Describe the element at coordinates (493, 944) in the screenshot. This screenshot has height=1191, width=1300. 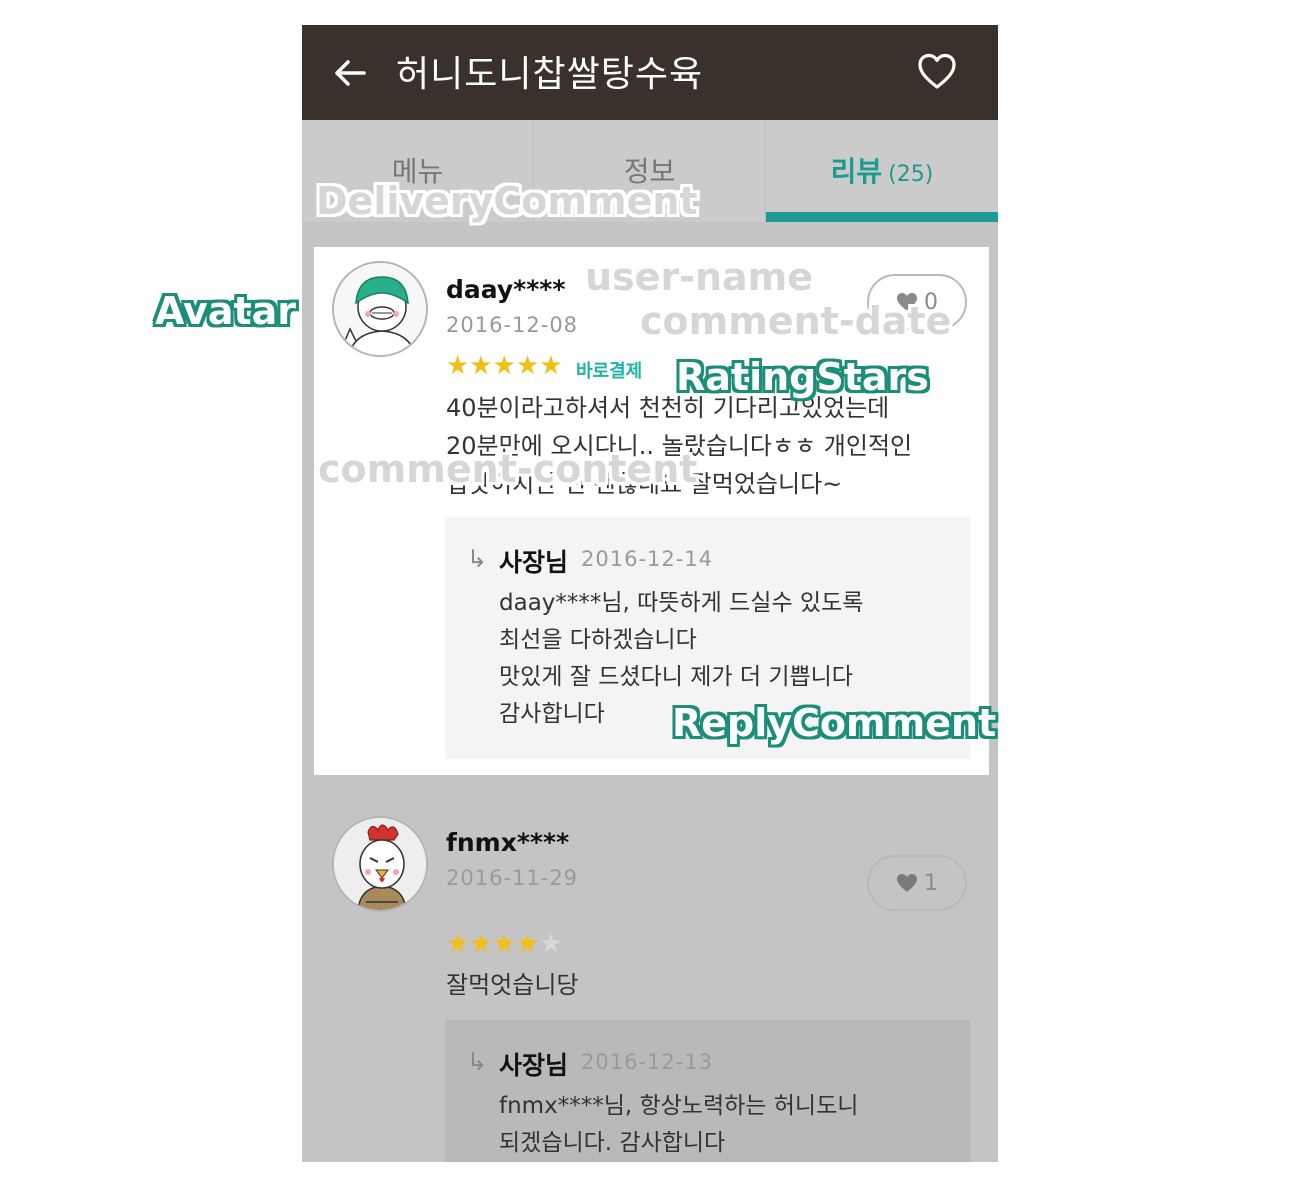
I see `rating-stars-filled: ★★★★` at that location.